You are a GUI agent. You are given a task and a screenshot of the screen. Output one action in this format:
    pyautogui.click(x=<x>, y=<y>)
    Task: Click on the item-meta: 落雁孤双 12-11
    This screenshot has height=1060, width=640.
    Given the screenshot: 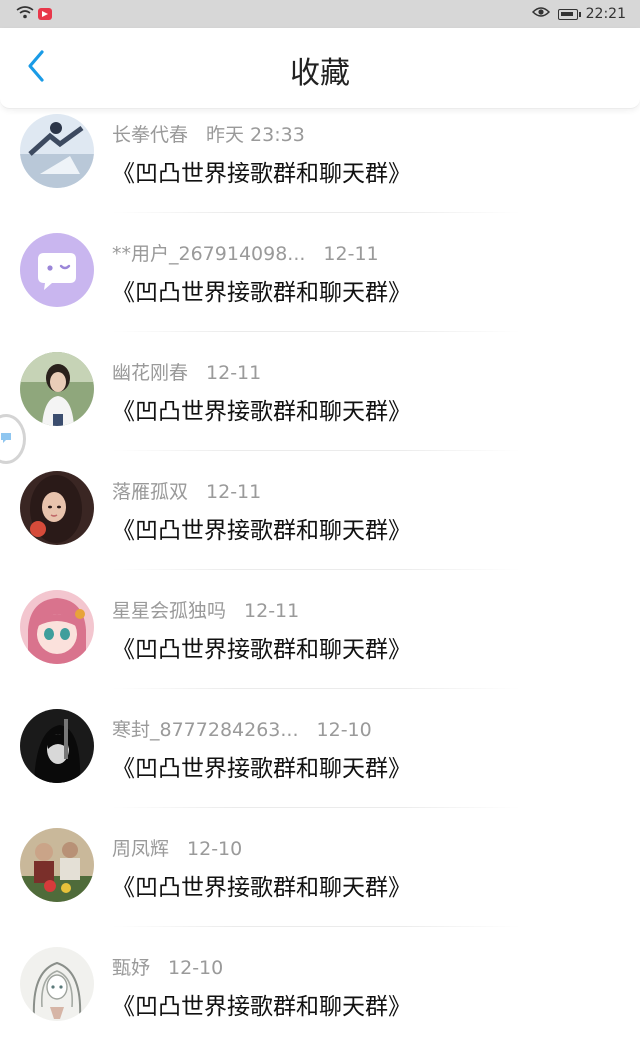 What is the action you would take?
    pyautogui.click(x=186, y=490)
    